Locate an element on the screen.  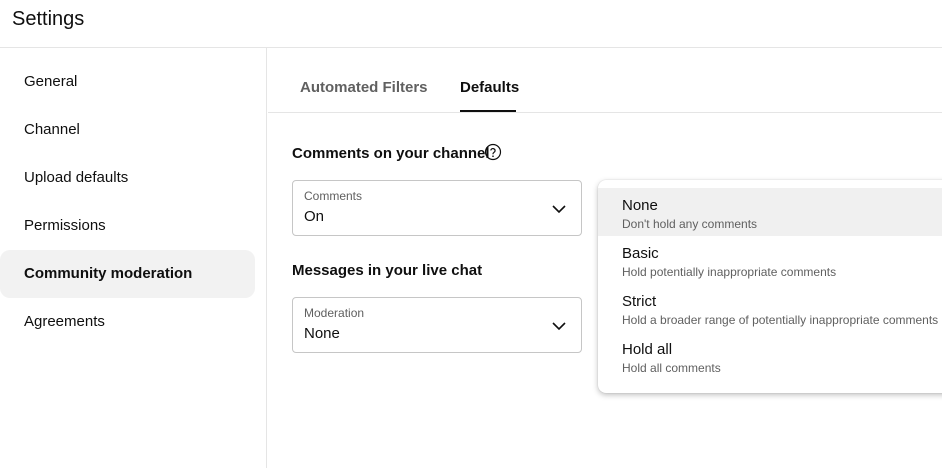
sidebar-item-label: General is located at coordinates (51, 81).